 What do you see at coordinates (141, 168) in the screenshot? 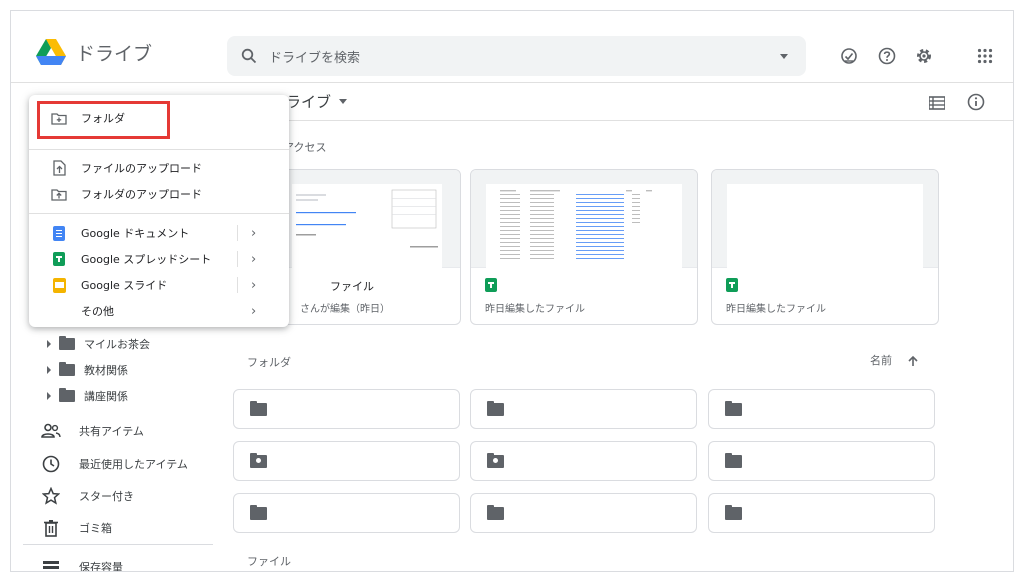
I see `menu-item-label: ファイルのアップロード` at bounding box center [141, 168].